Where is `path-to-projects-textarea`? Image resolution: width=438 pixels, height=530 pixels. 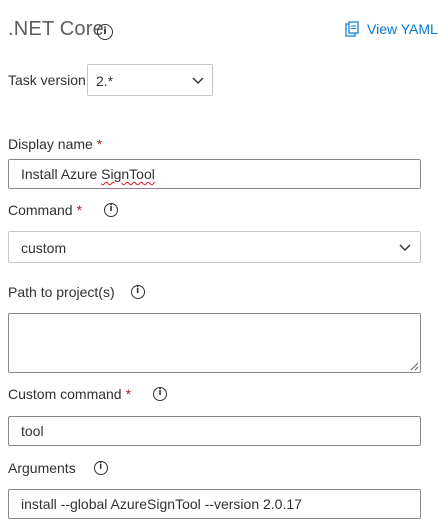 path-to-projects-textarea is located at coordinates (214, 343).